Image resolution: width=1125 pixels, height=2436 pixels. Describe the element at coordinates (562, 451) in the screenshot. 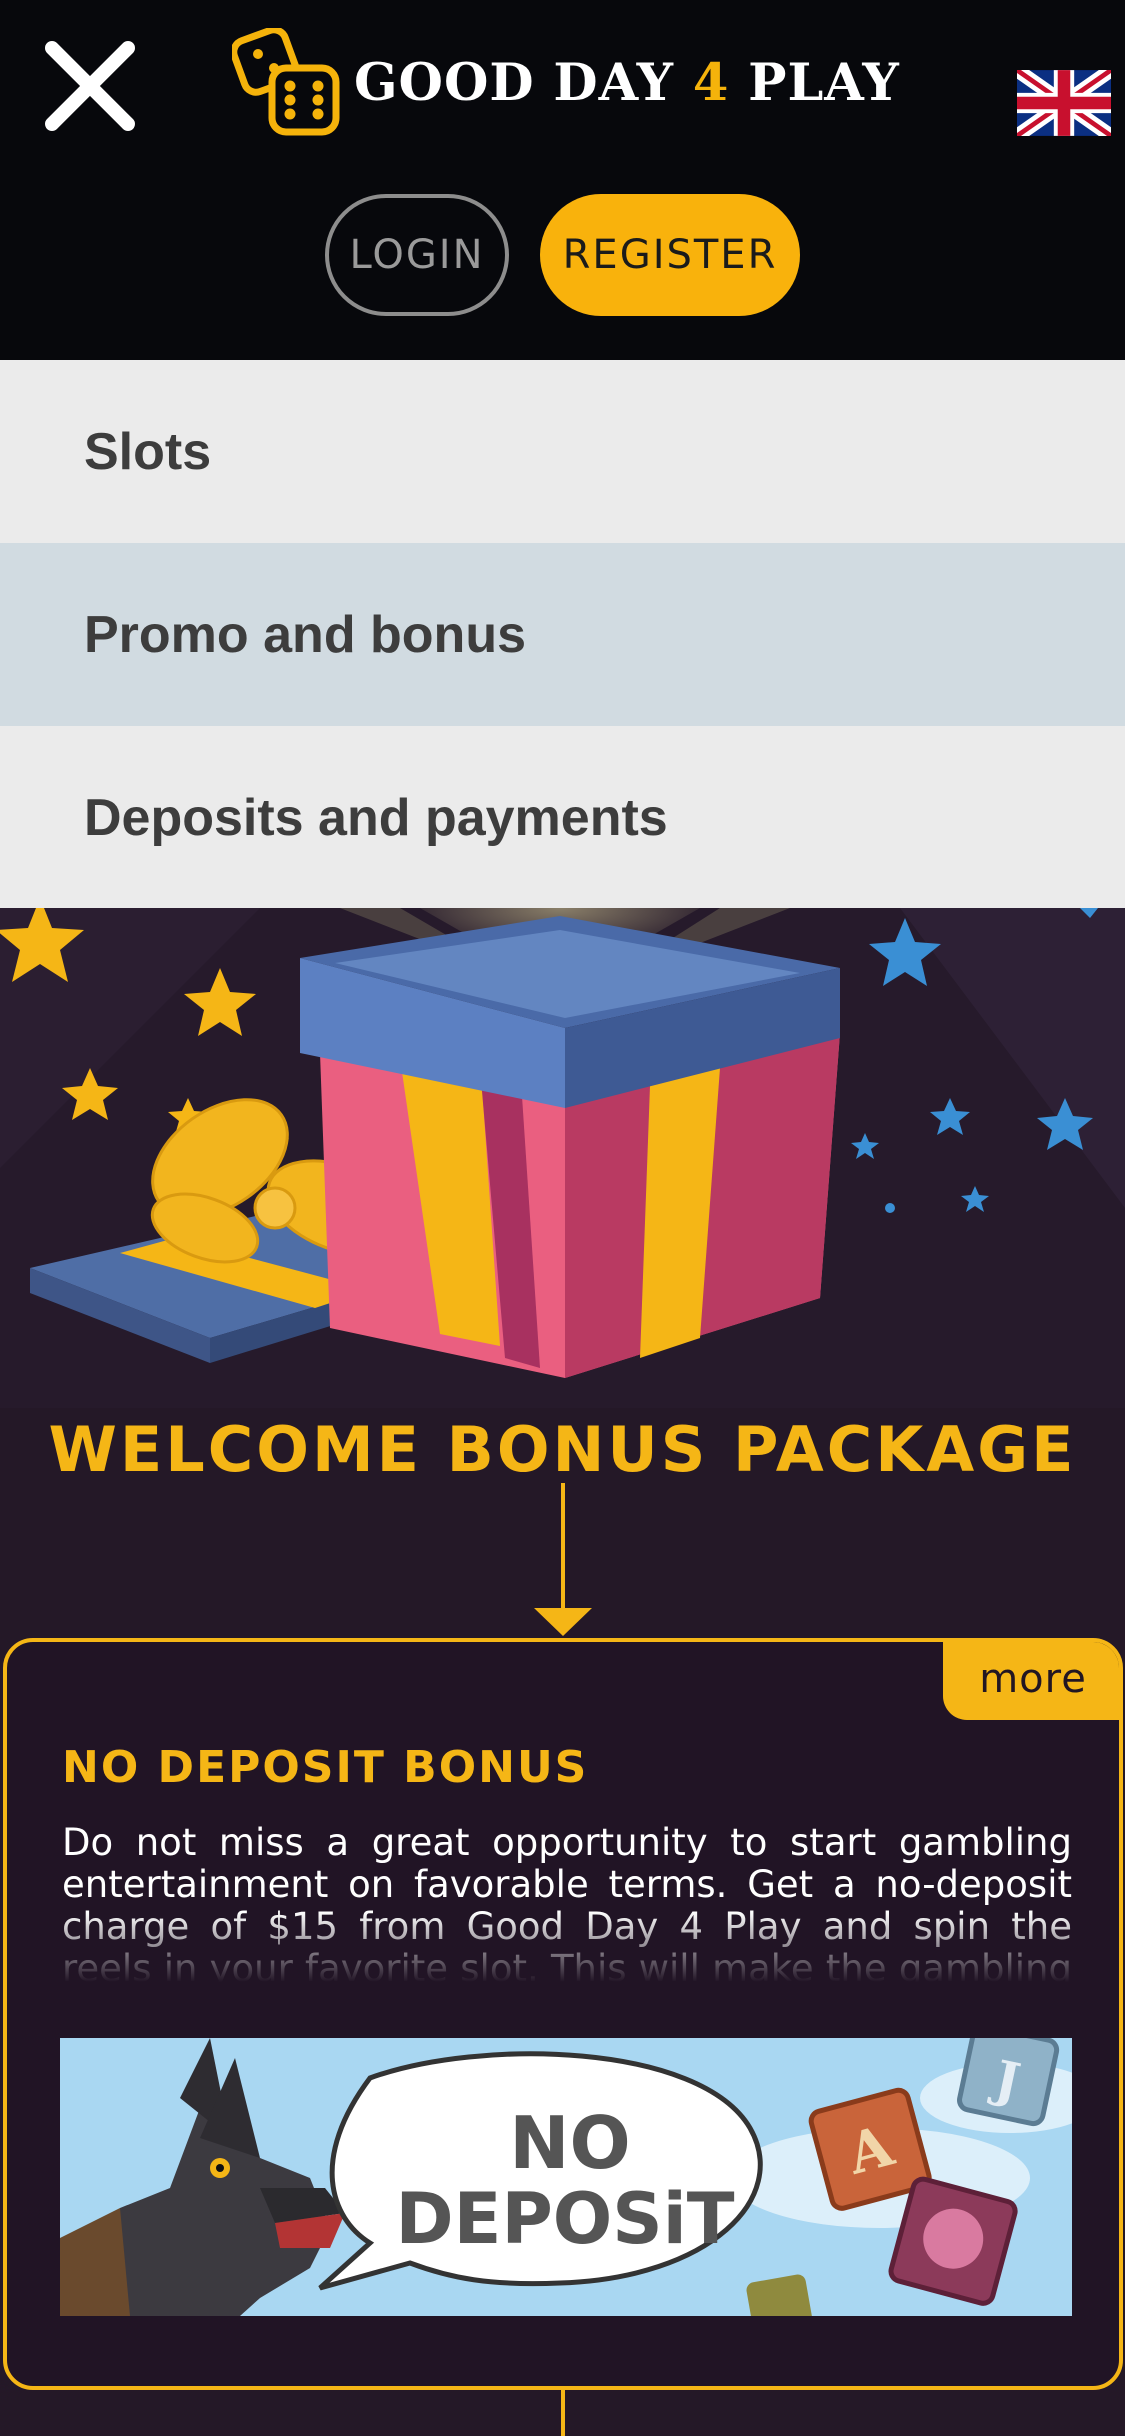

I see `menu-item-slots: Slots` at that location.